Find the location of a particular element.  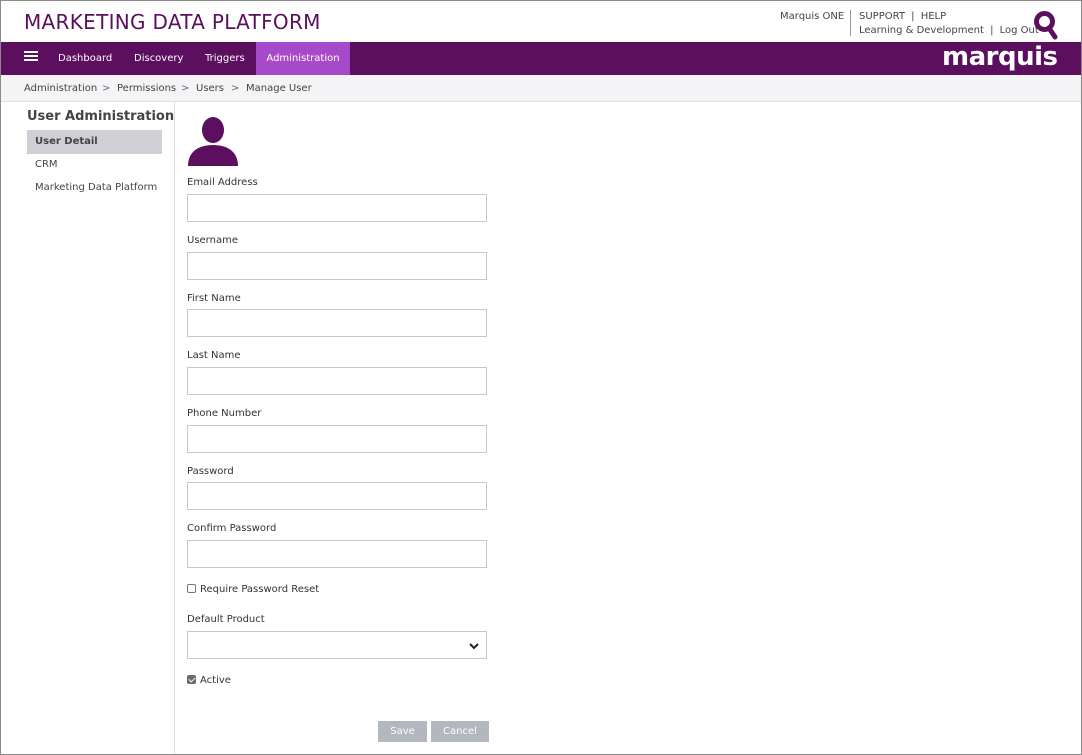

support-link: SUPPORT is located at coordinates (882, 16).